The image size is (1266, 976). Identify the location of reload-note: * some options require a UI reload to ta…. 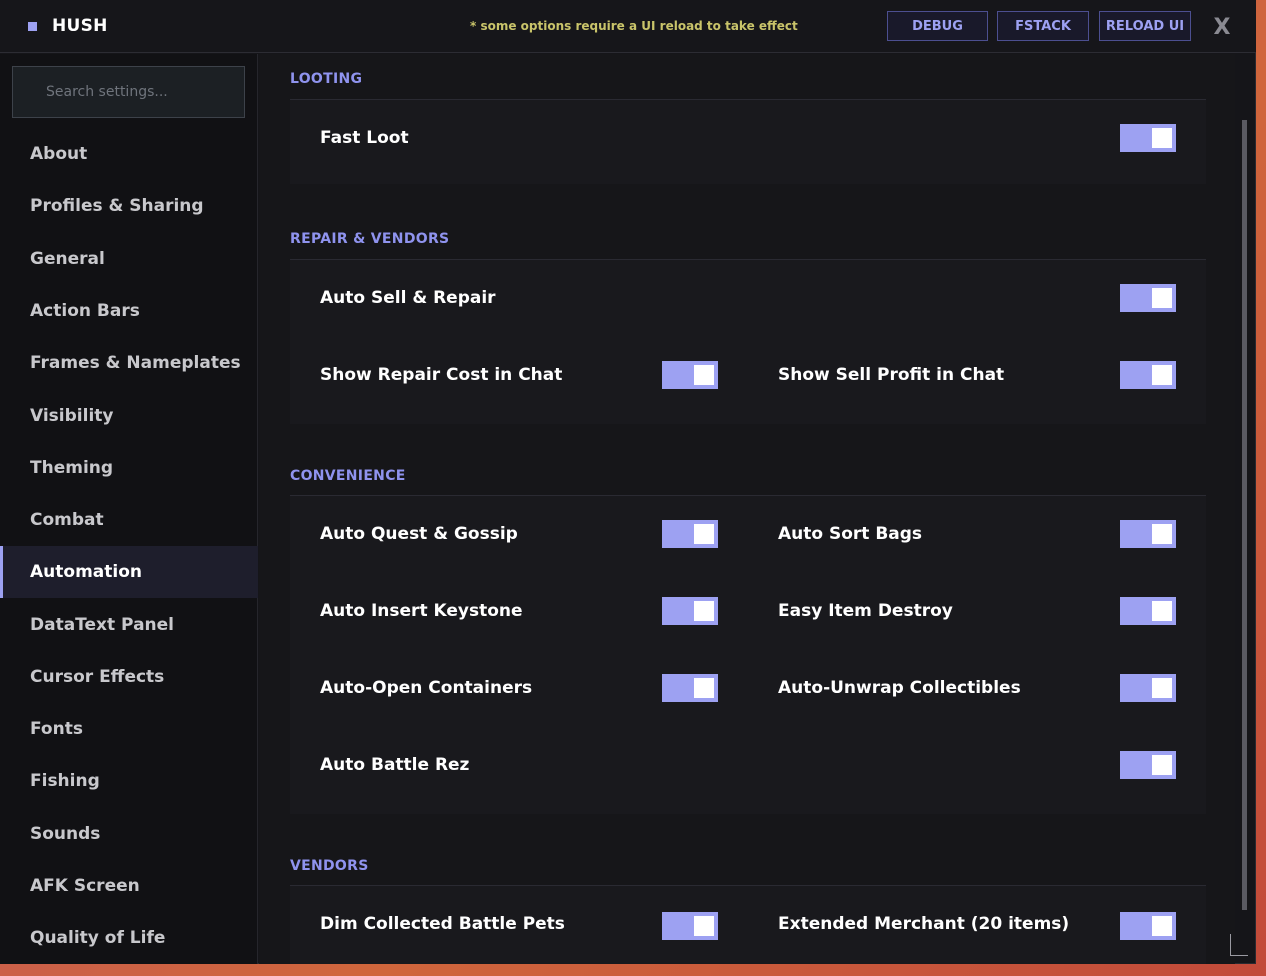
(634, 26).